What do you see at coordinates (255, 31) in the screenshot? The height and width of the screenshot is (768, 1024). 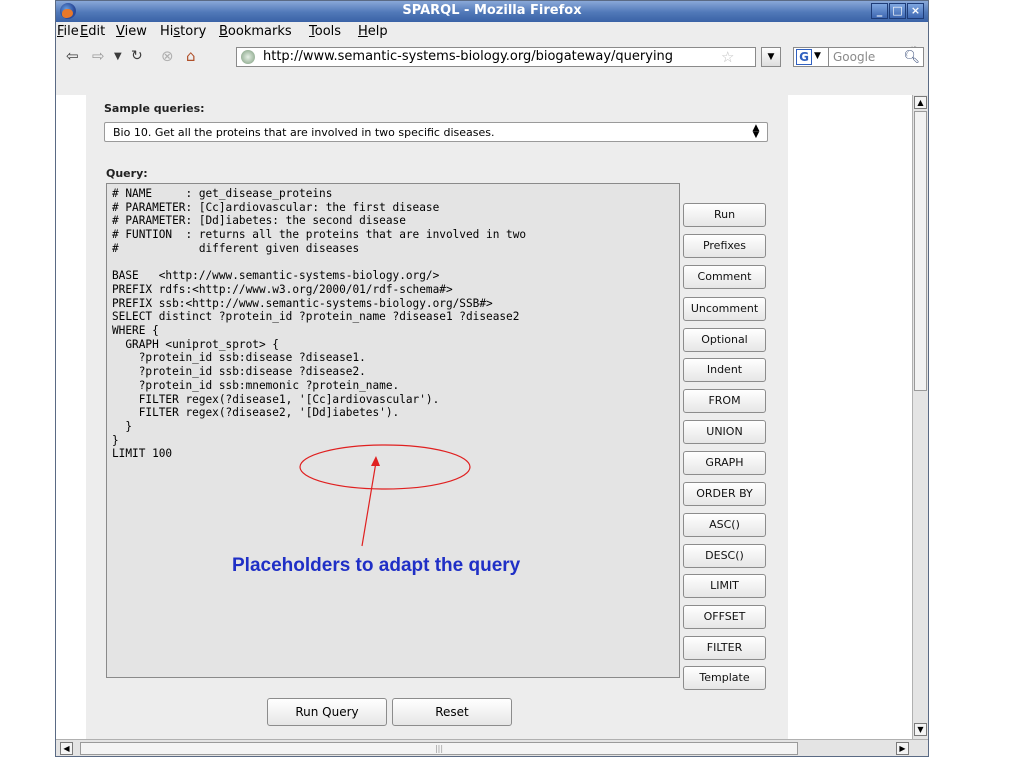 I see `menu-bookmarks: Bookmarks` at bounding box center [255, 31].